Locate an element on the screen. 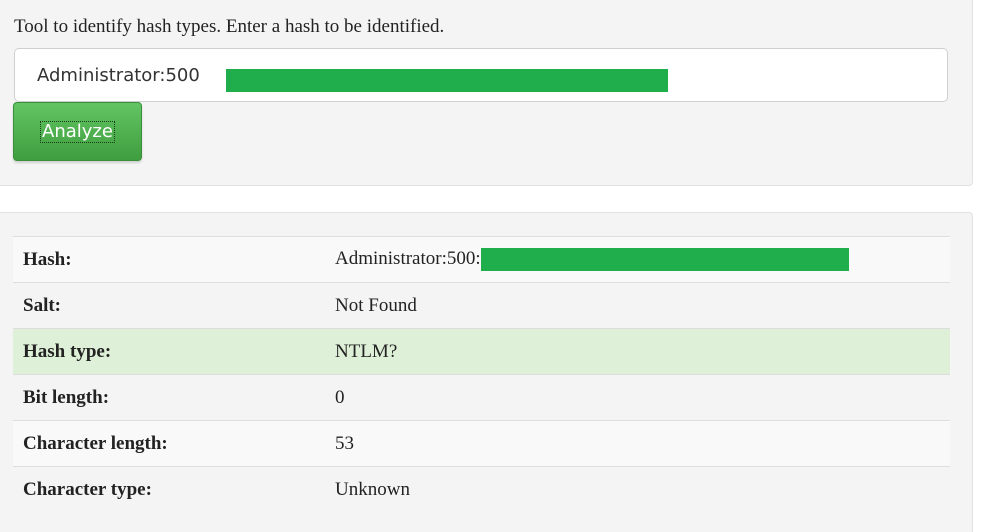 The height and width of the screenshot is (532, 991). analyze-button-label: Analyze is located at coordinates (77, 132).